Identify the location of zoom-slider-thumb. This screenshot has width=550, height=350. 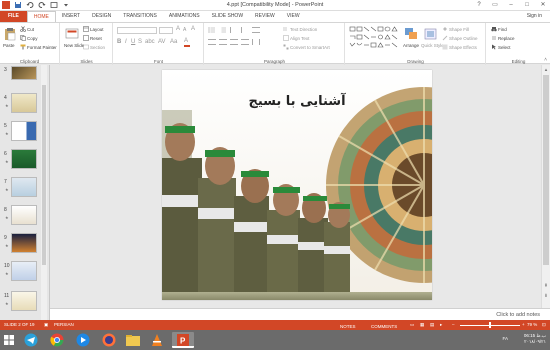
(490, 325).